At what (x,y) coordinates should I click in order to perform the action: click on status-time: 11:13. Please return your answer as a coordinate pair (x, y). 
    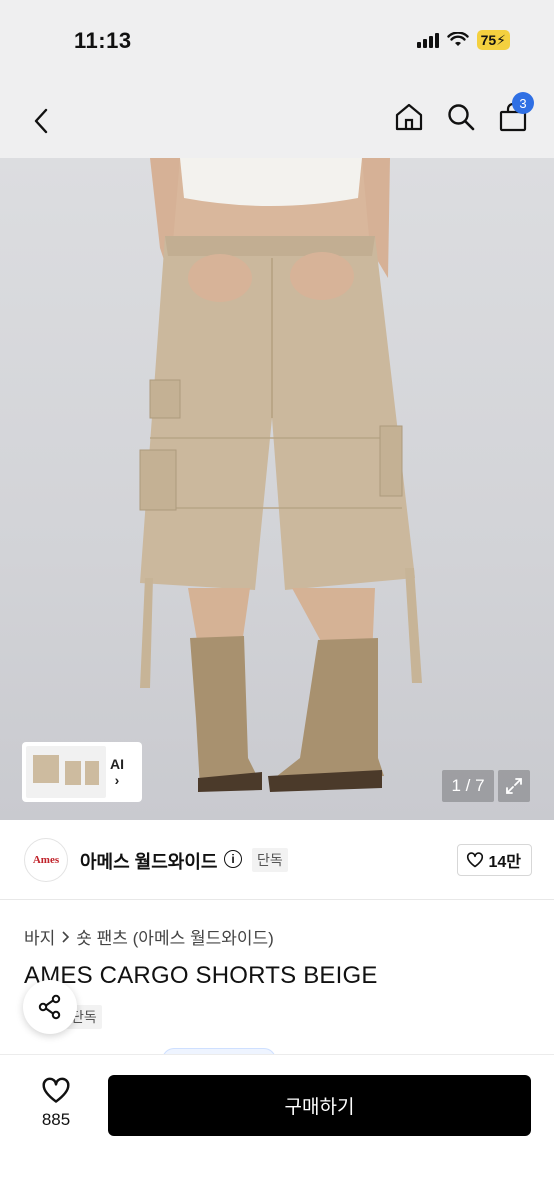
    Looking at the image, I should click on (103, 40).